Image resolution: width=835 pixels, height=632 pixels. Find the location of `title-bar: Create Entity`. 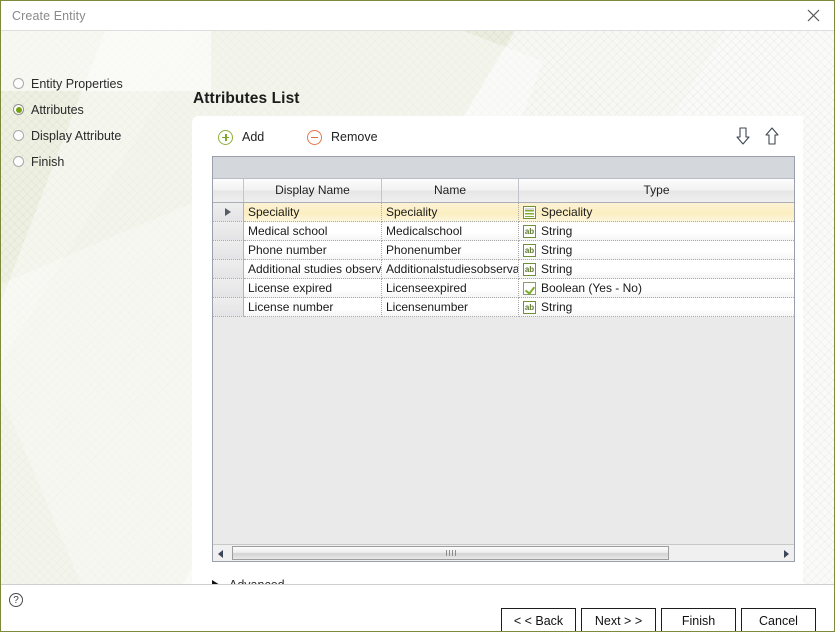

title-bar: Create Entity is located at coordinates (417, 16).